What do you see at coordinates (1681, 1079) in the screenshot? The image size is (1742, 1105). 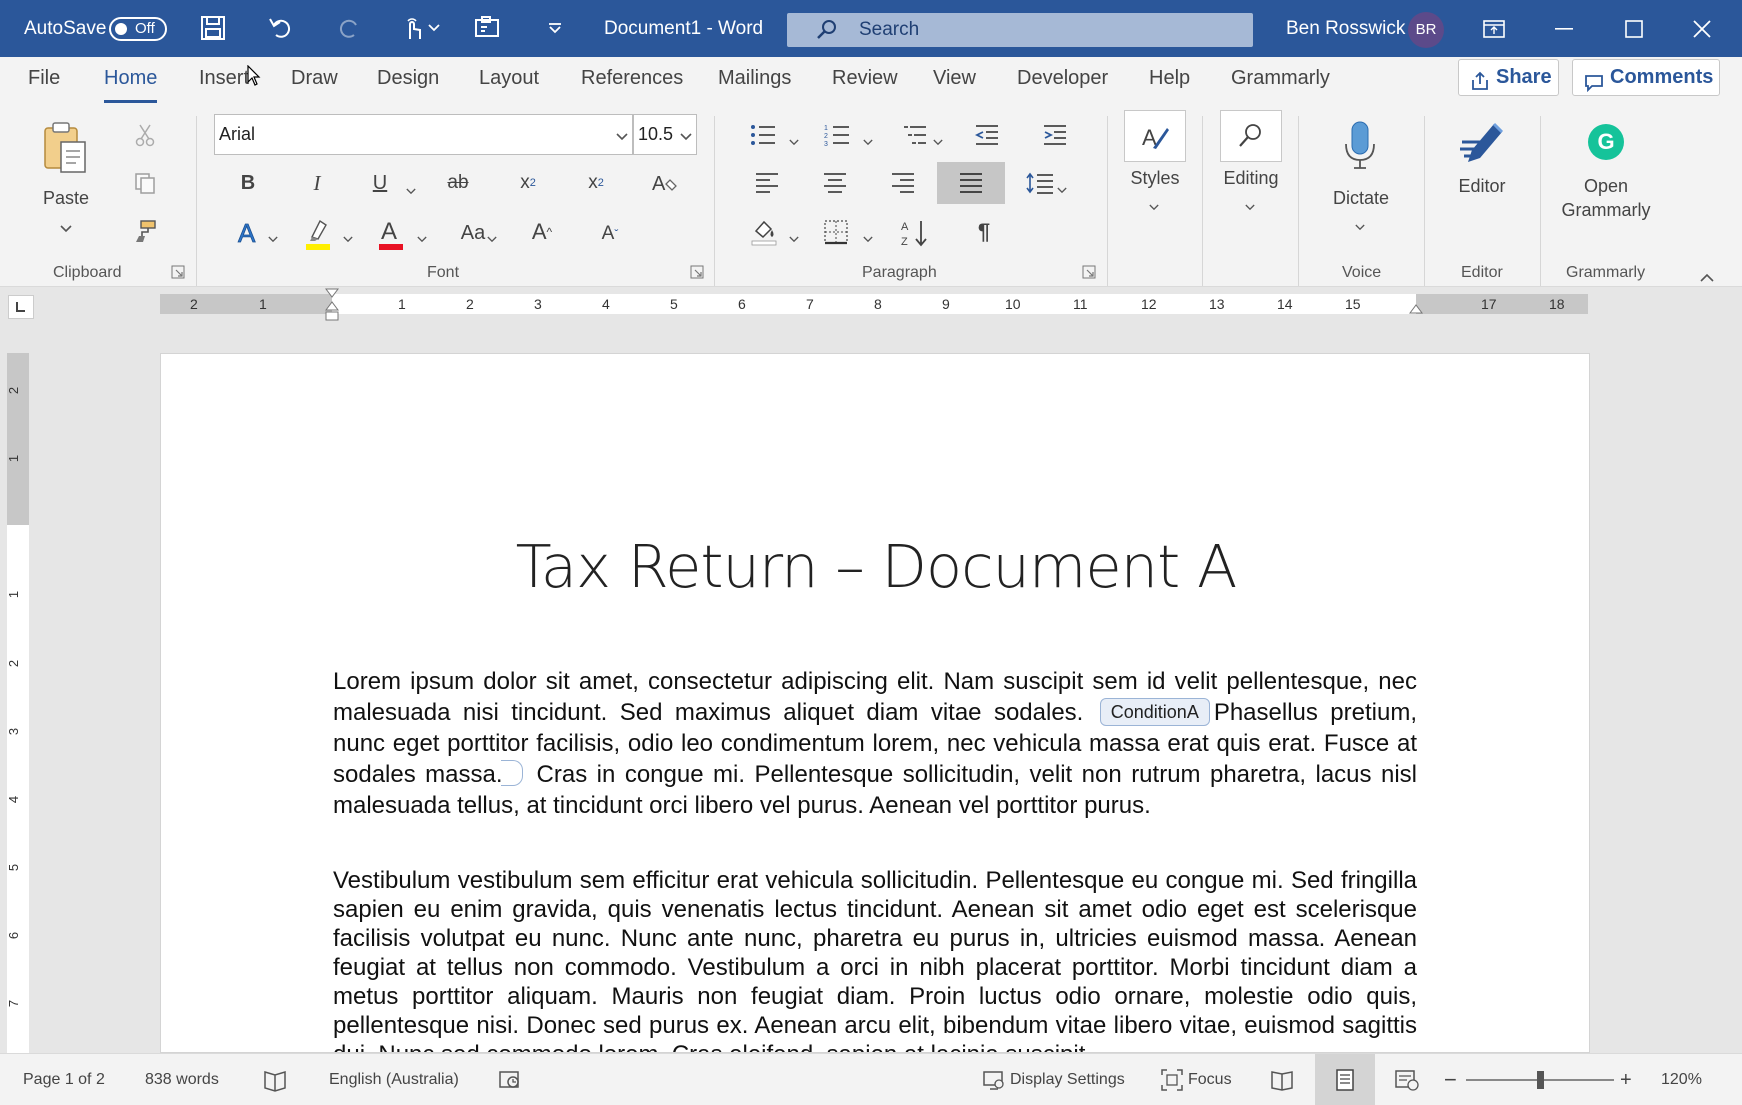 I see `zoom-level: 120%` at bounding box center [1681, 1079].